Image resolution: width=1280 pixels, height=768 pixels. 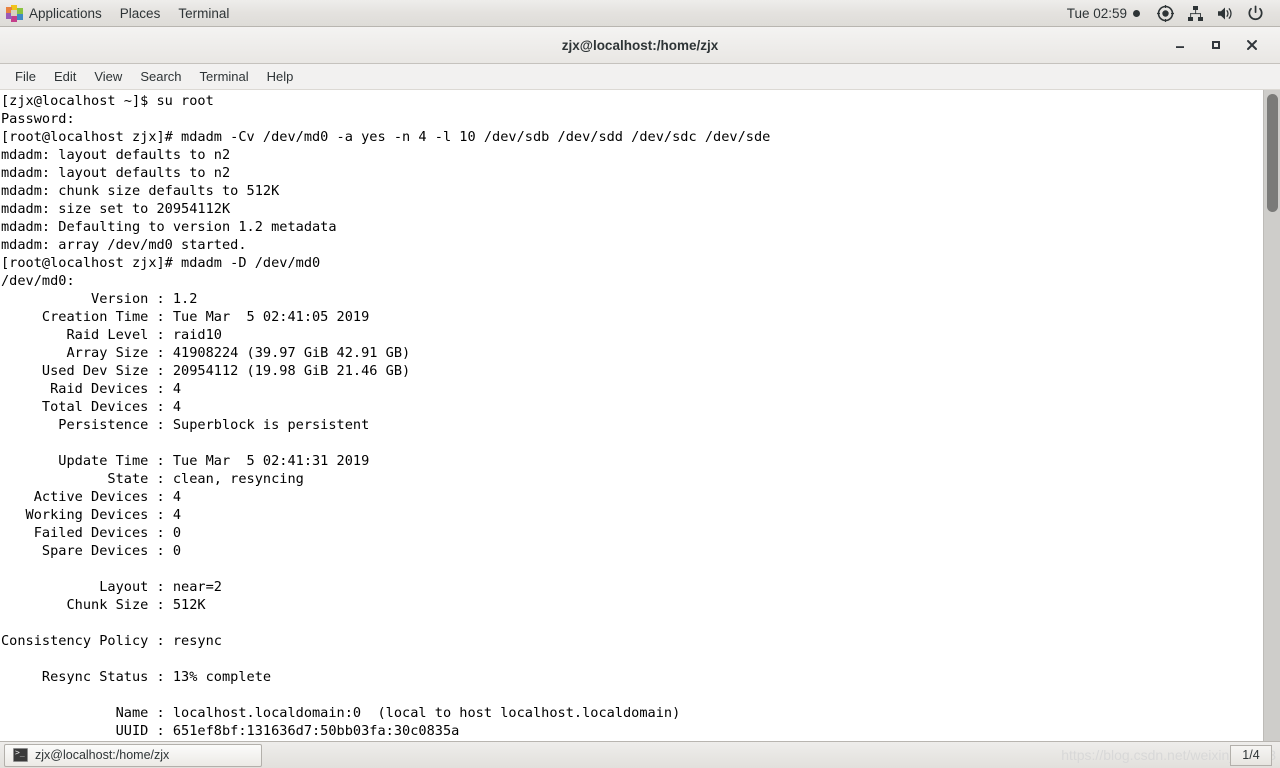 What do you see at coordinates (280, 77) in the screenshot?
I see `menu-help: Help` at bounding box center [280, 77].